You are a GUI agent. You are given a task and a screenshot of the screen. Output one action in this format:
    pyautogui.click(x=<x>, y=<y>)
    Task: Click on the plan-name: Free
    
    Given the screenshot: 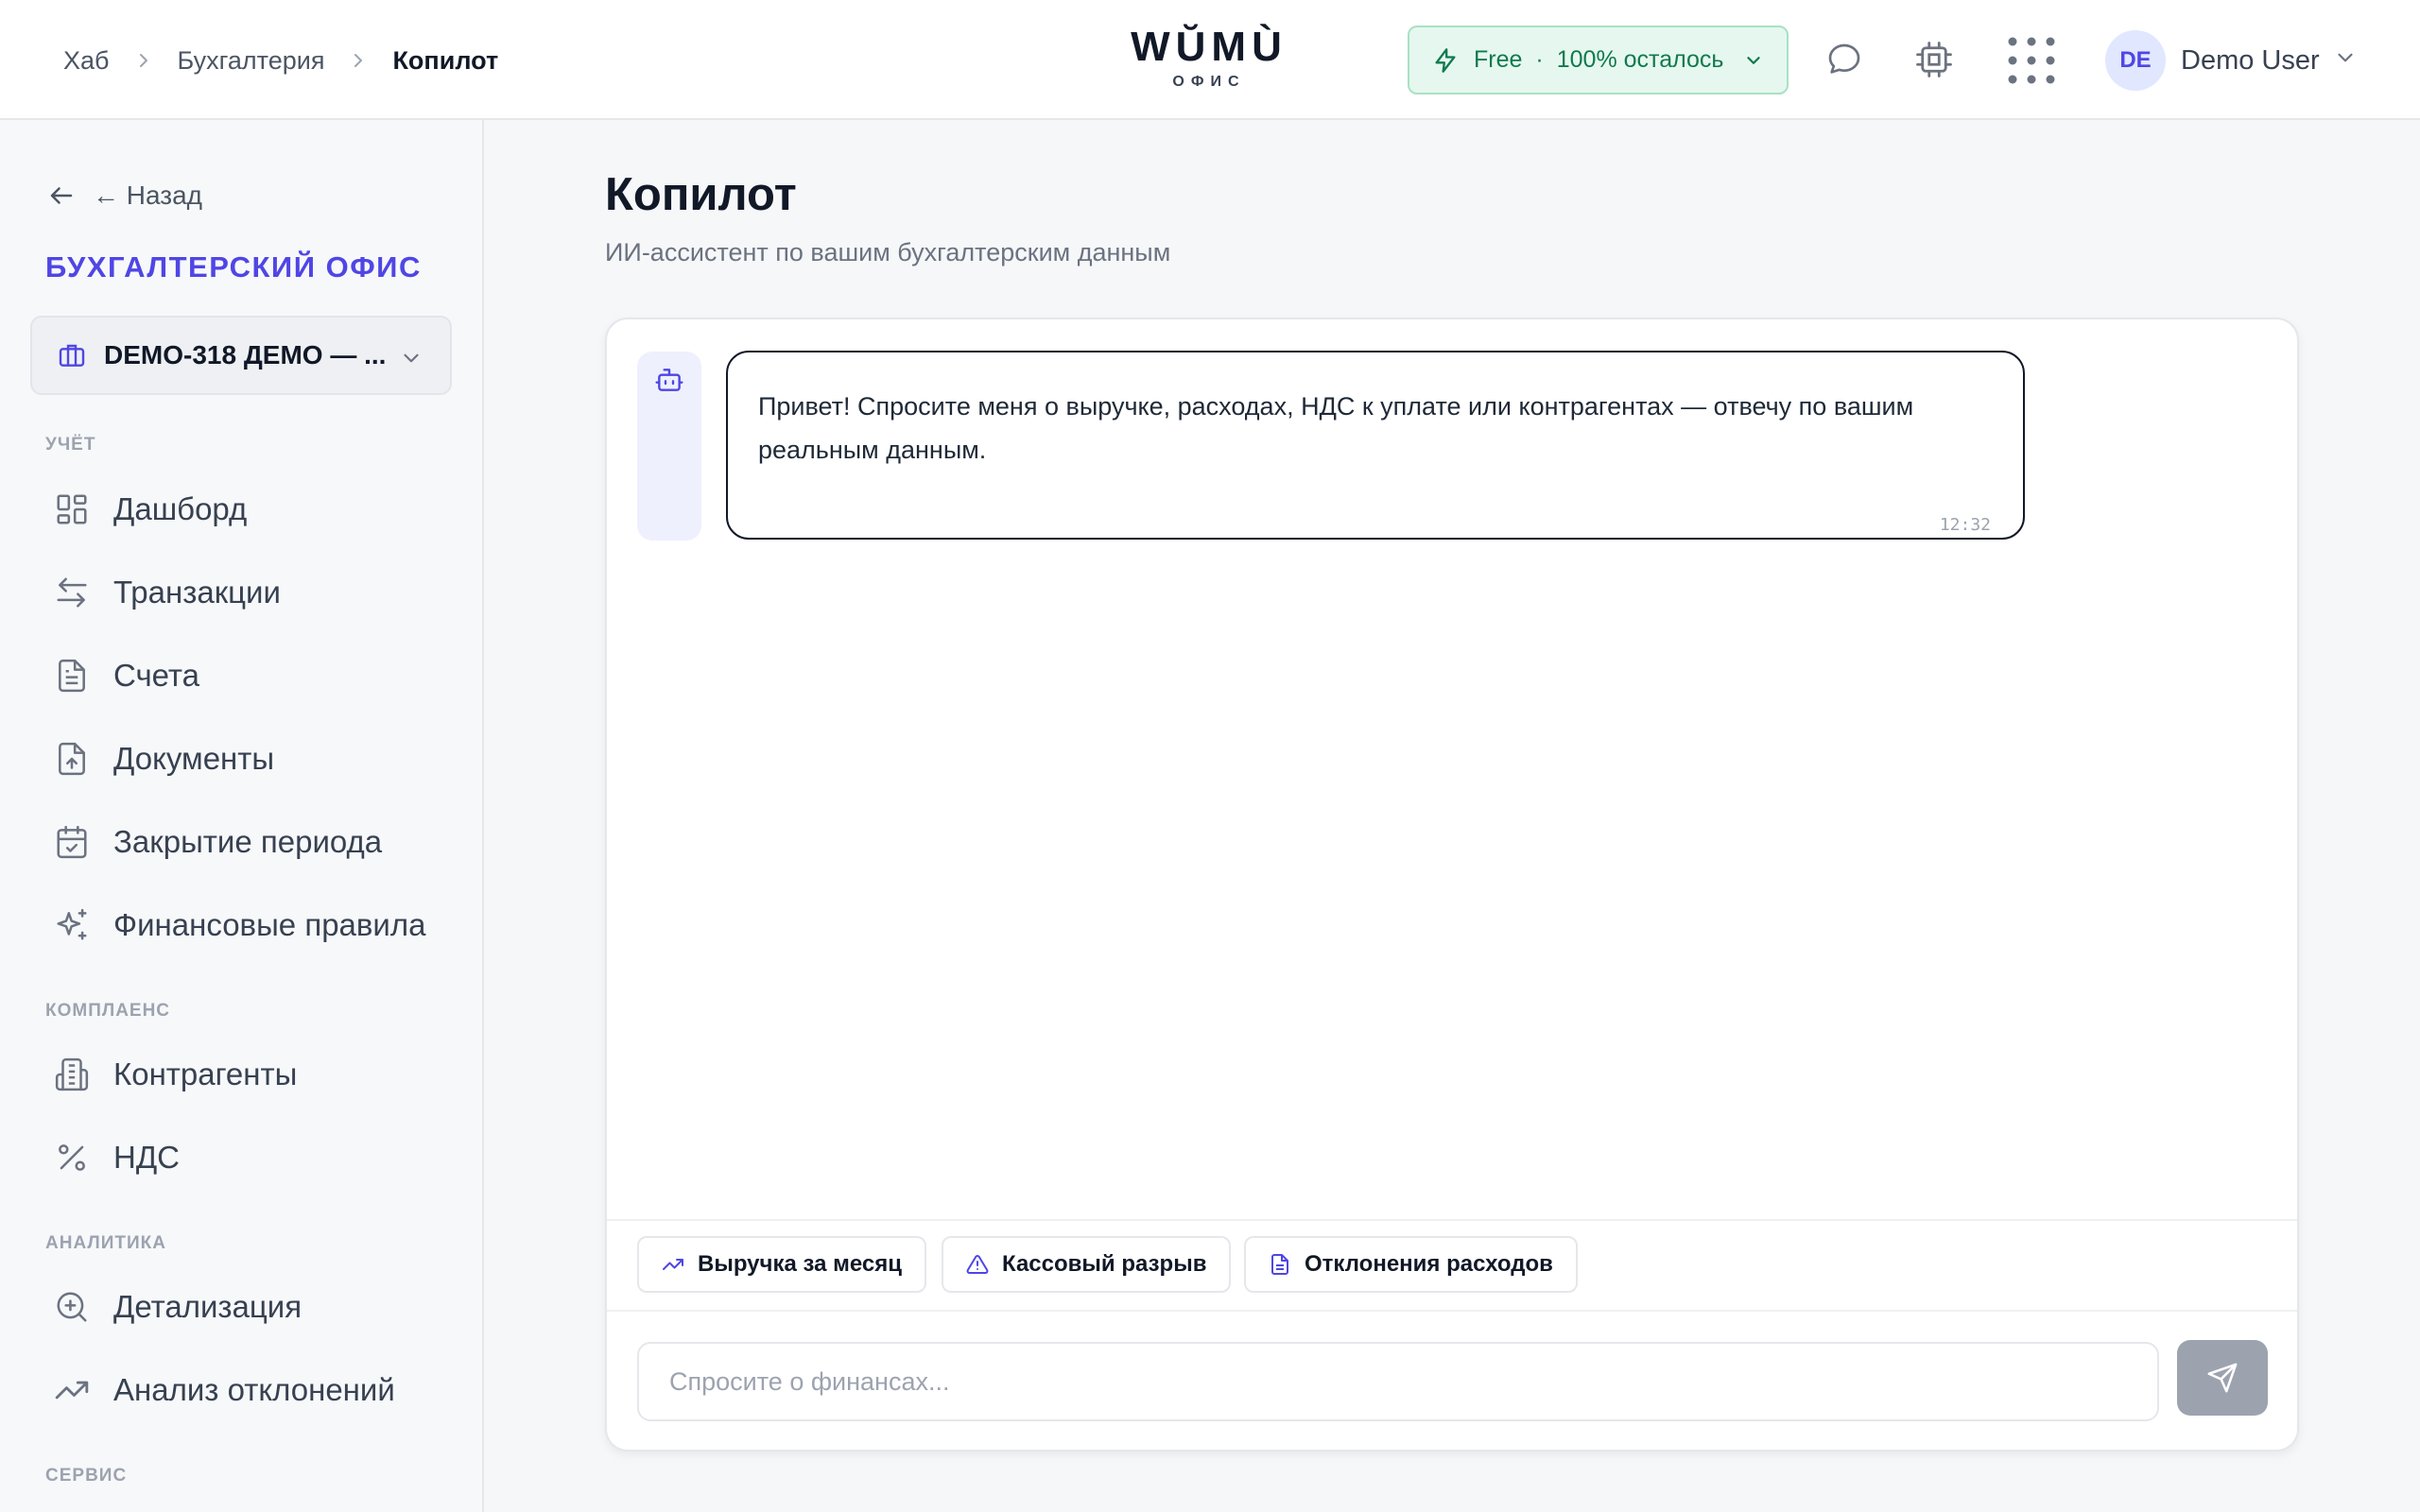 What is the action you would take?
    pyautogui.click(x=1498, y=59)
    